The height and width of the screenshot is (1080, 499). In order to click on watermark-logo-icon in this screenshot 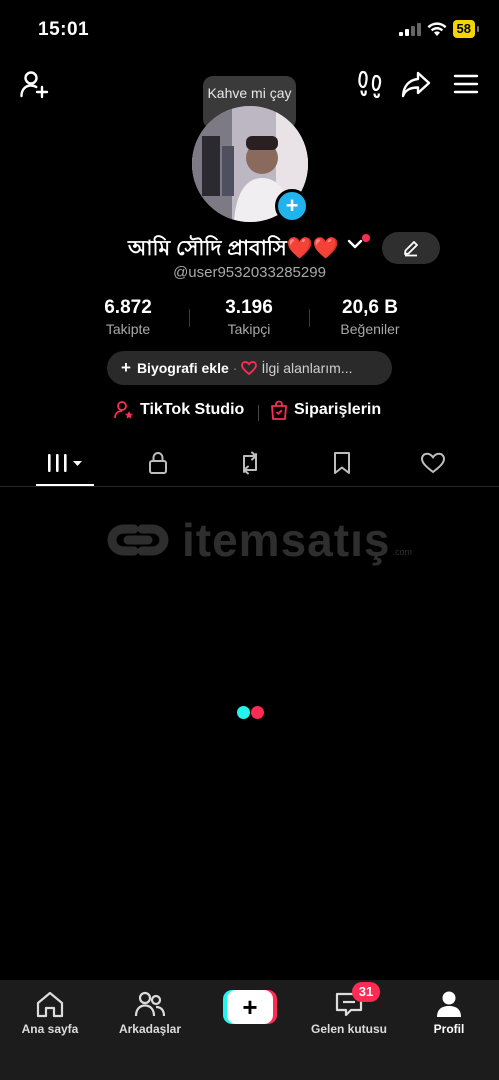, I will do `click(138, 540)`.